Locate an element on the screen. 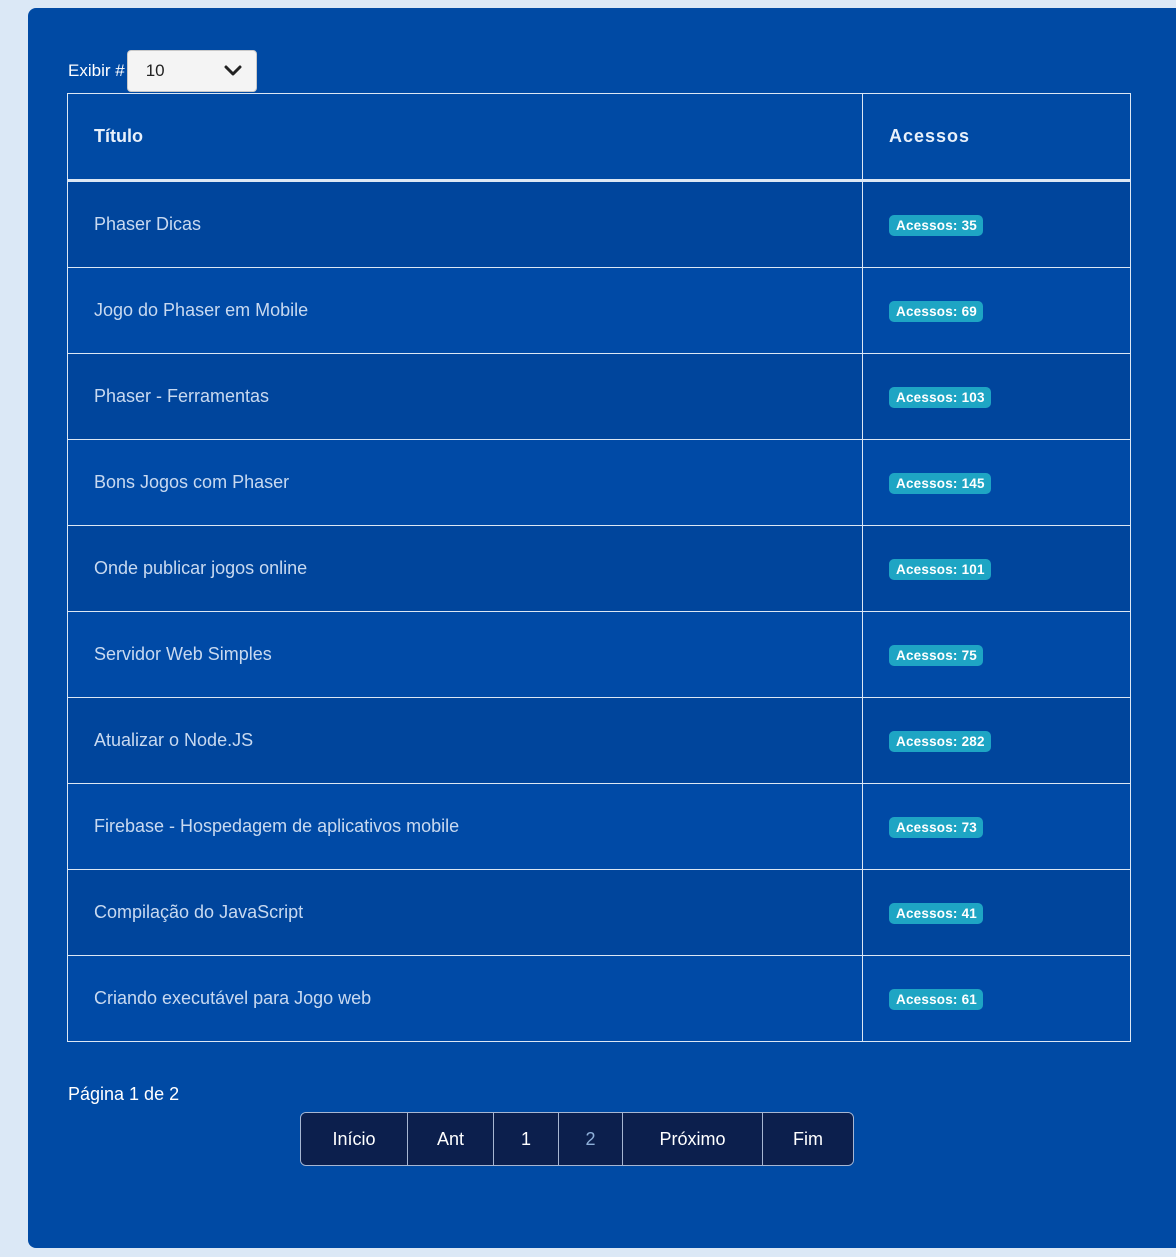 The height and width of the screenshot is (1257, 1176). display-limit: Exibir # 10 is located at coordinates (162, 71).